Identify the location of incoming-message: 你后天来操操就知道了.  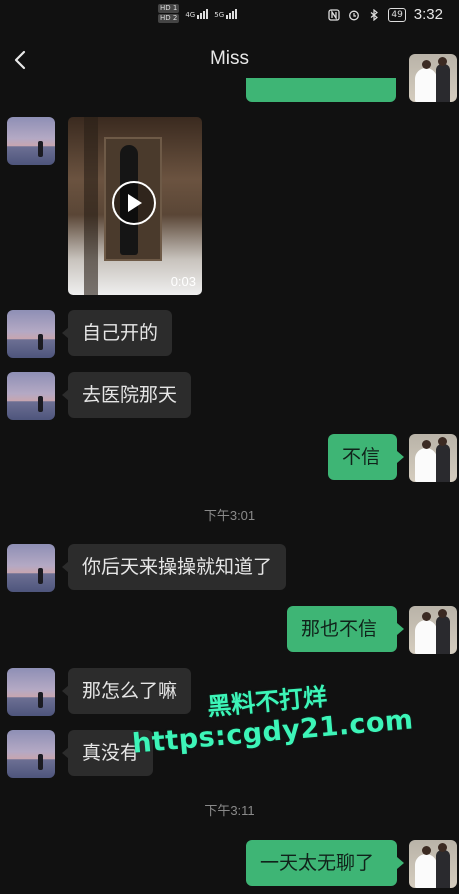
(177, 567).